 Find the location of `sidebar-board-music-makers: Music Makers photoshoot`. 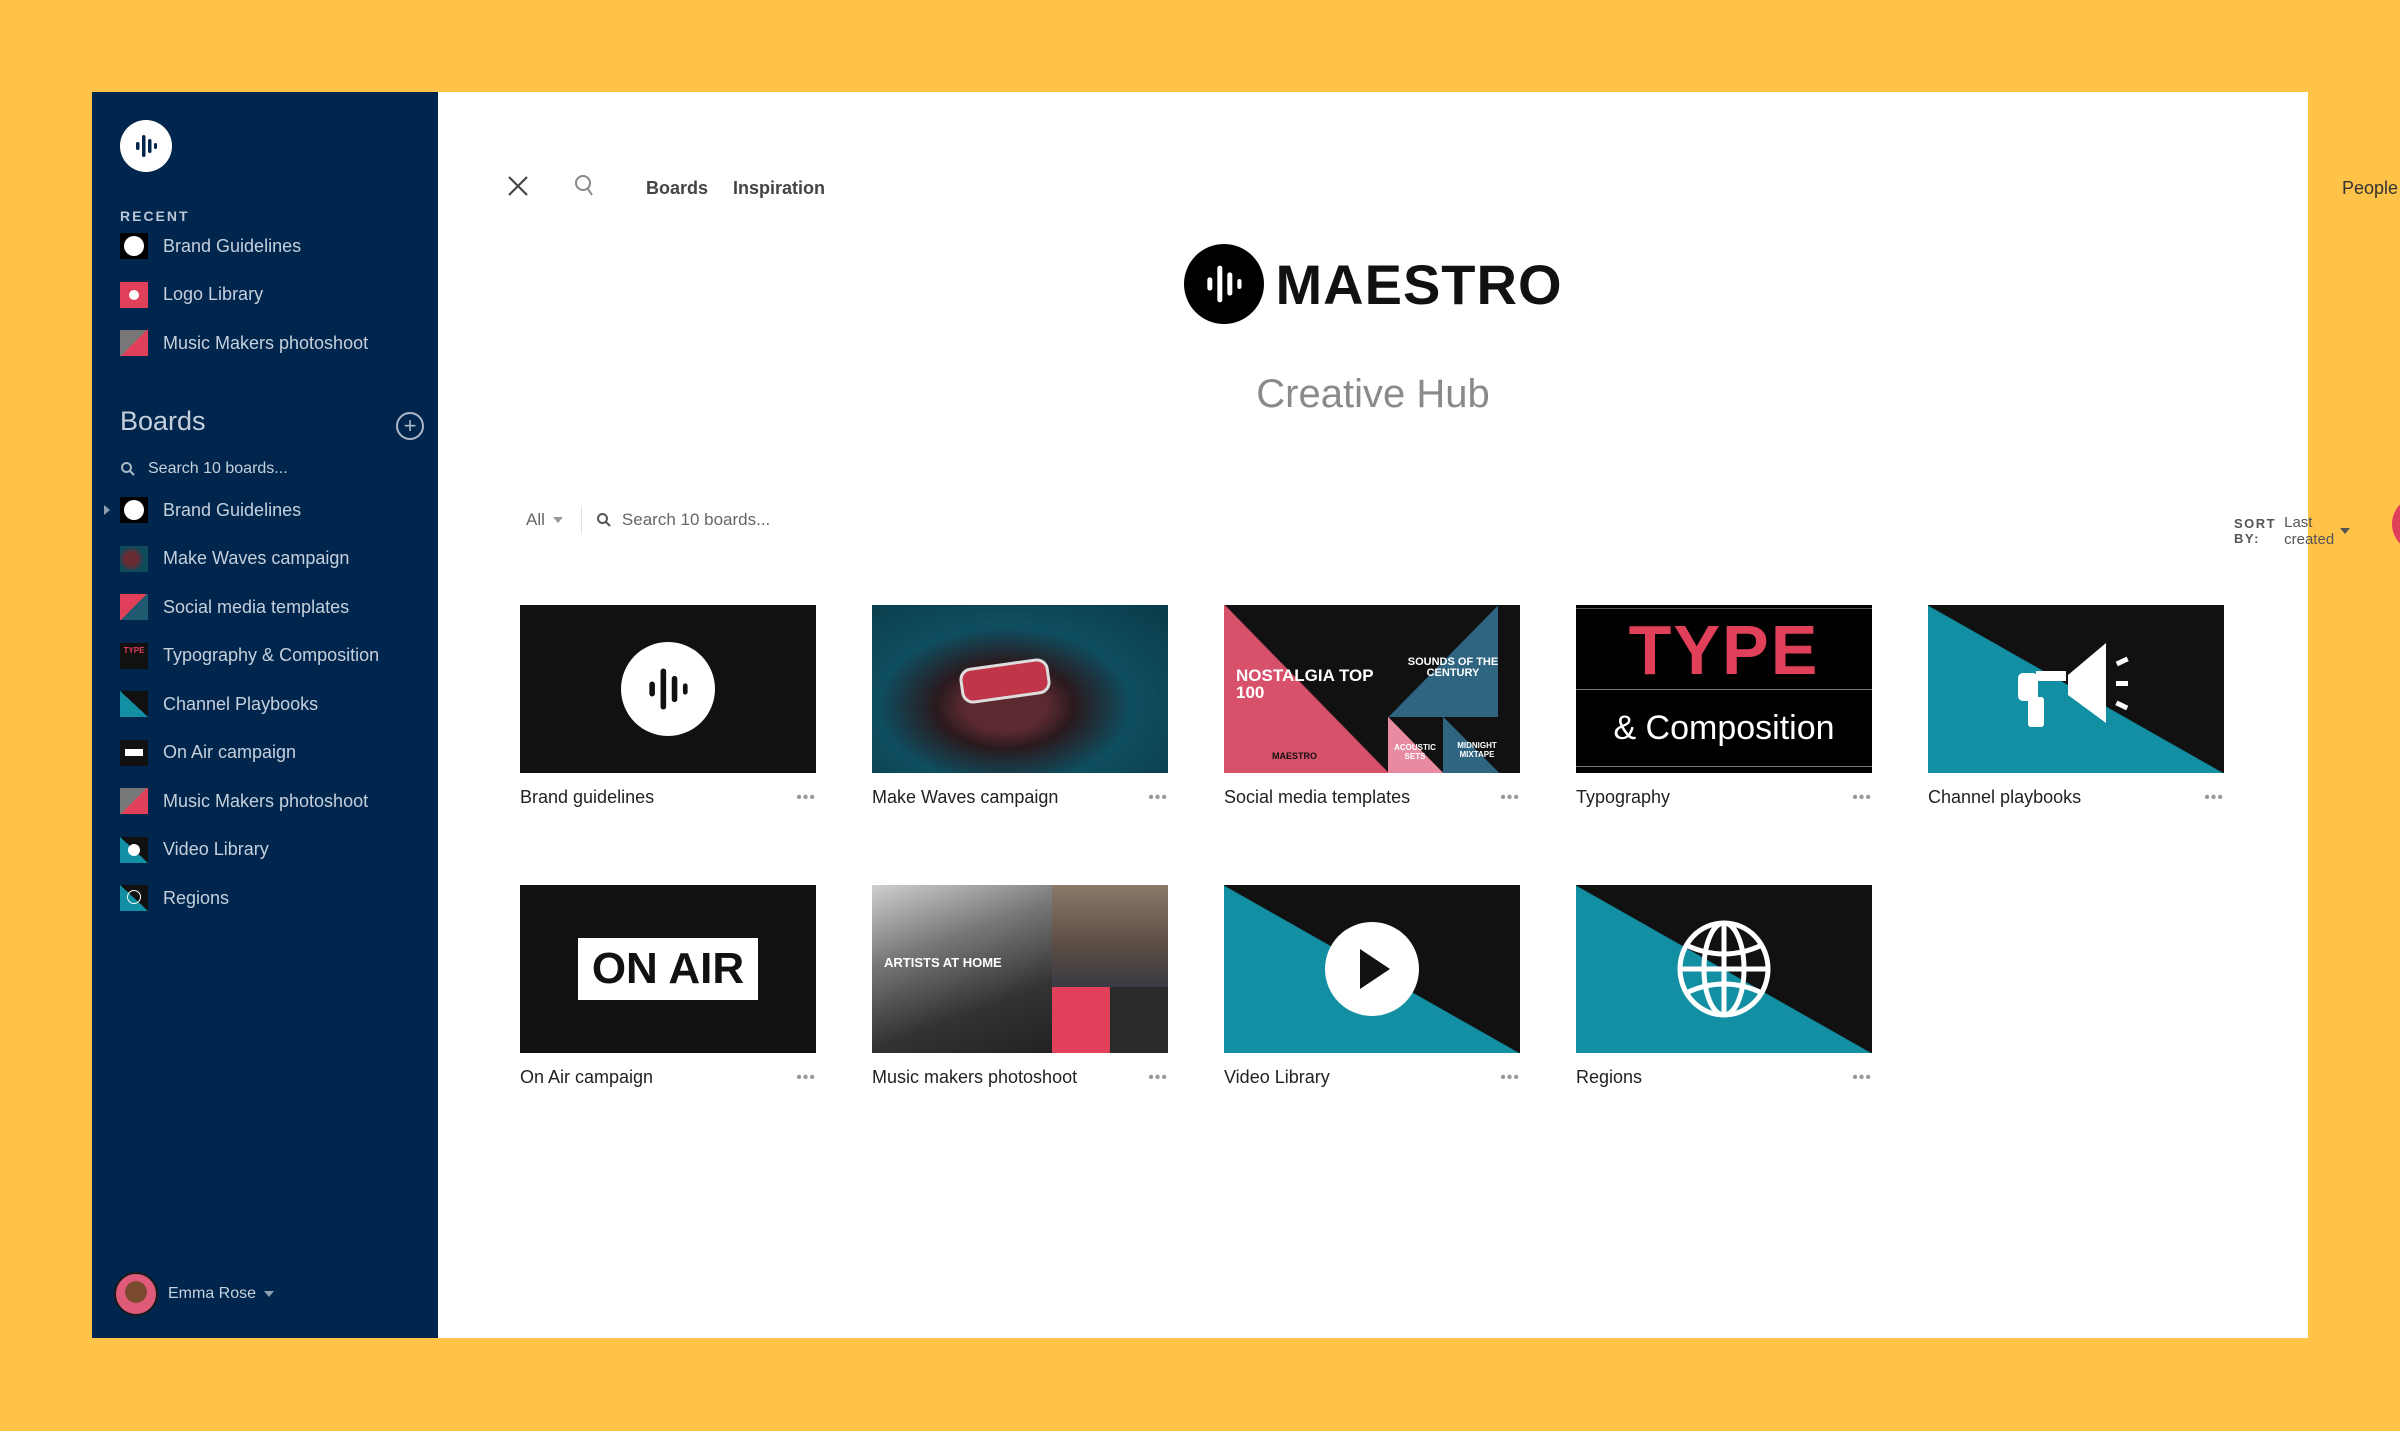

sidebar-board-music-makers: Music Makers photoshoot is located at coordinates (270, 801).